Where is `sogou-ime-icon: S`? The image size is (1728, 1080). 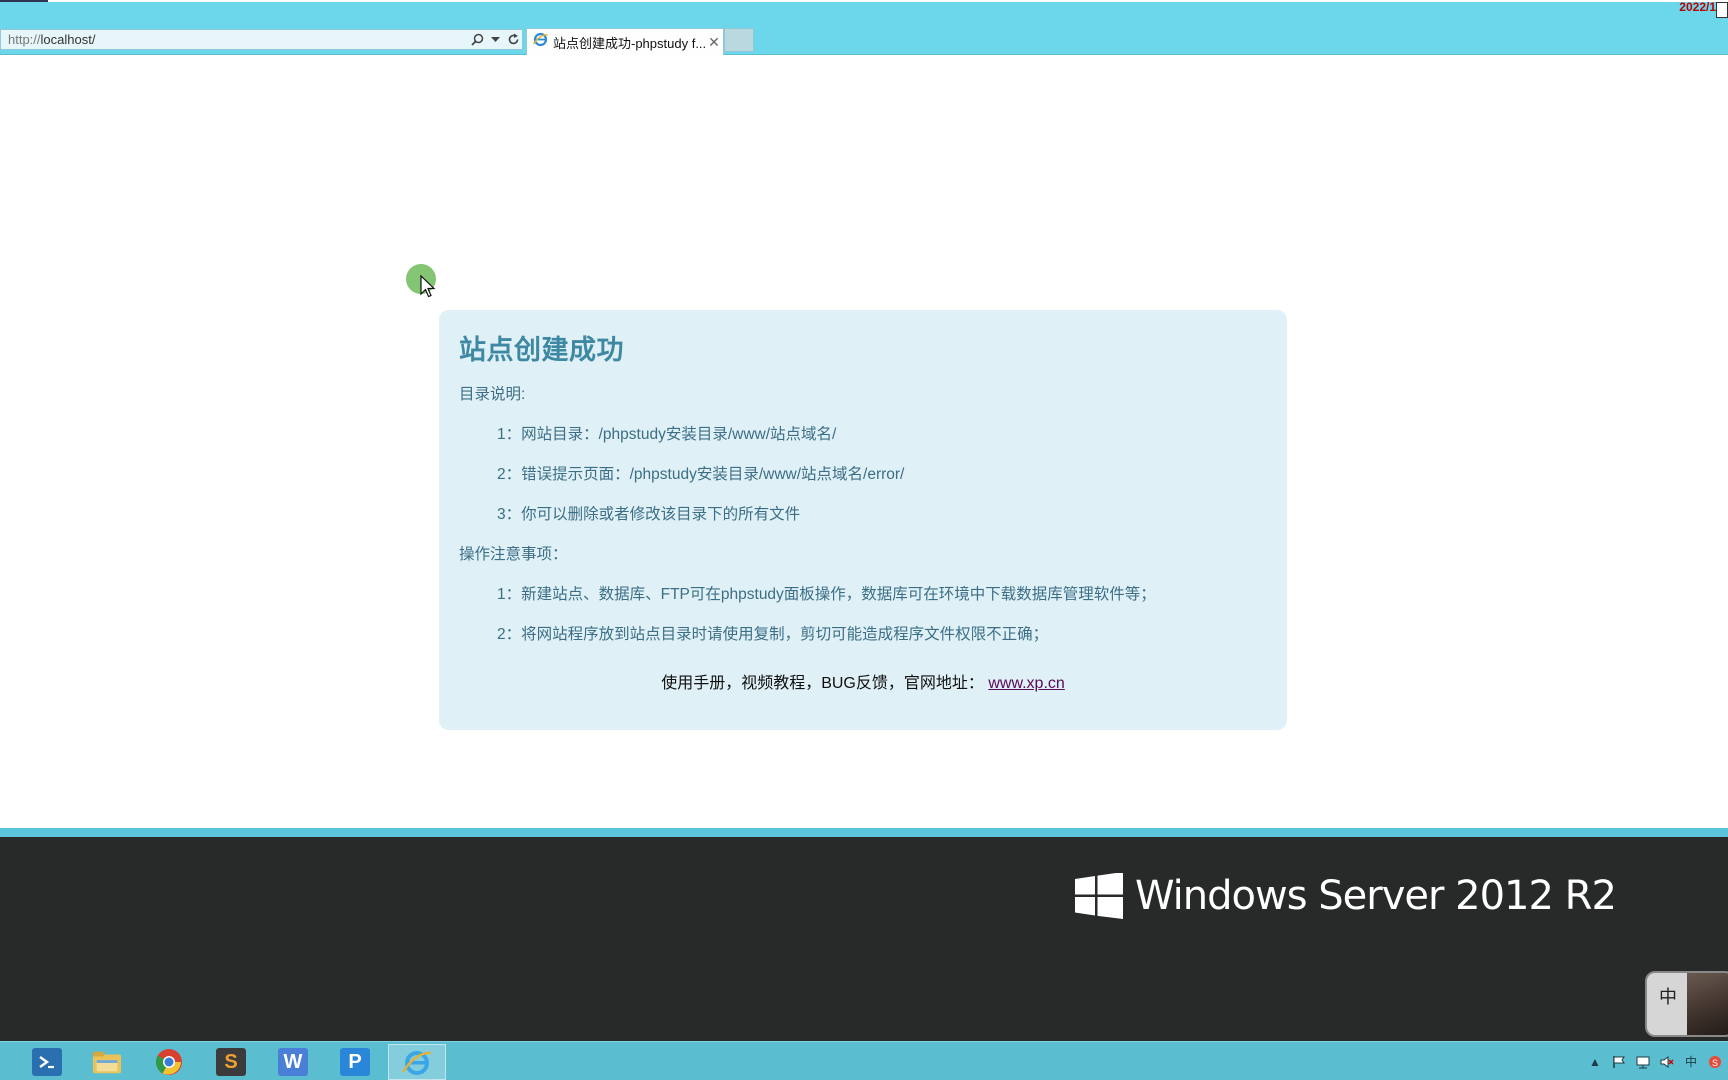
sogou-ime-icon: S is located at coordinates (1715, 1062).